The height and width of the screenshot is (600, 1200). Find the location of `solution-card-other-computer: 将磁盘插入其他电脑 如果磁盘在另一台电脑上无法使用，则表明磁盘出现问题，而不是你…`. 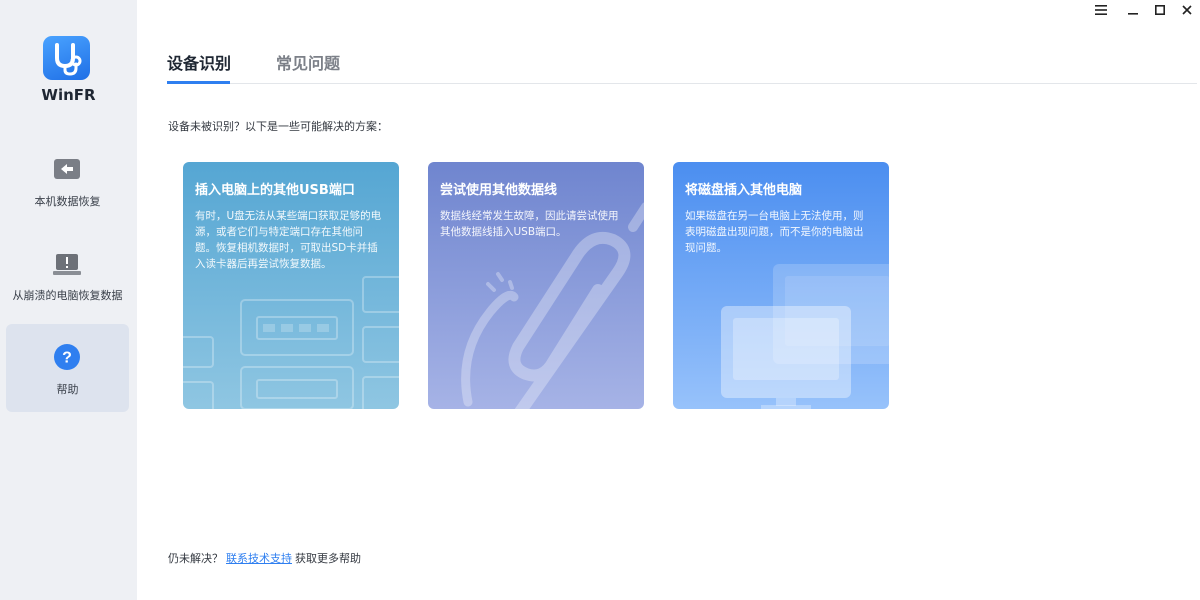

solution-card-other-computer: 将磁盘插入其他电脑 如果磁盘在另一台电脑上无法使用，则表明磁盘出现问题，而不是你… is located at coordinates (781, 285).